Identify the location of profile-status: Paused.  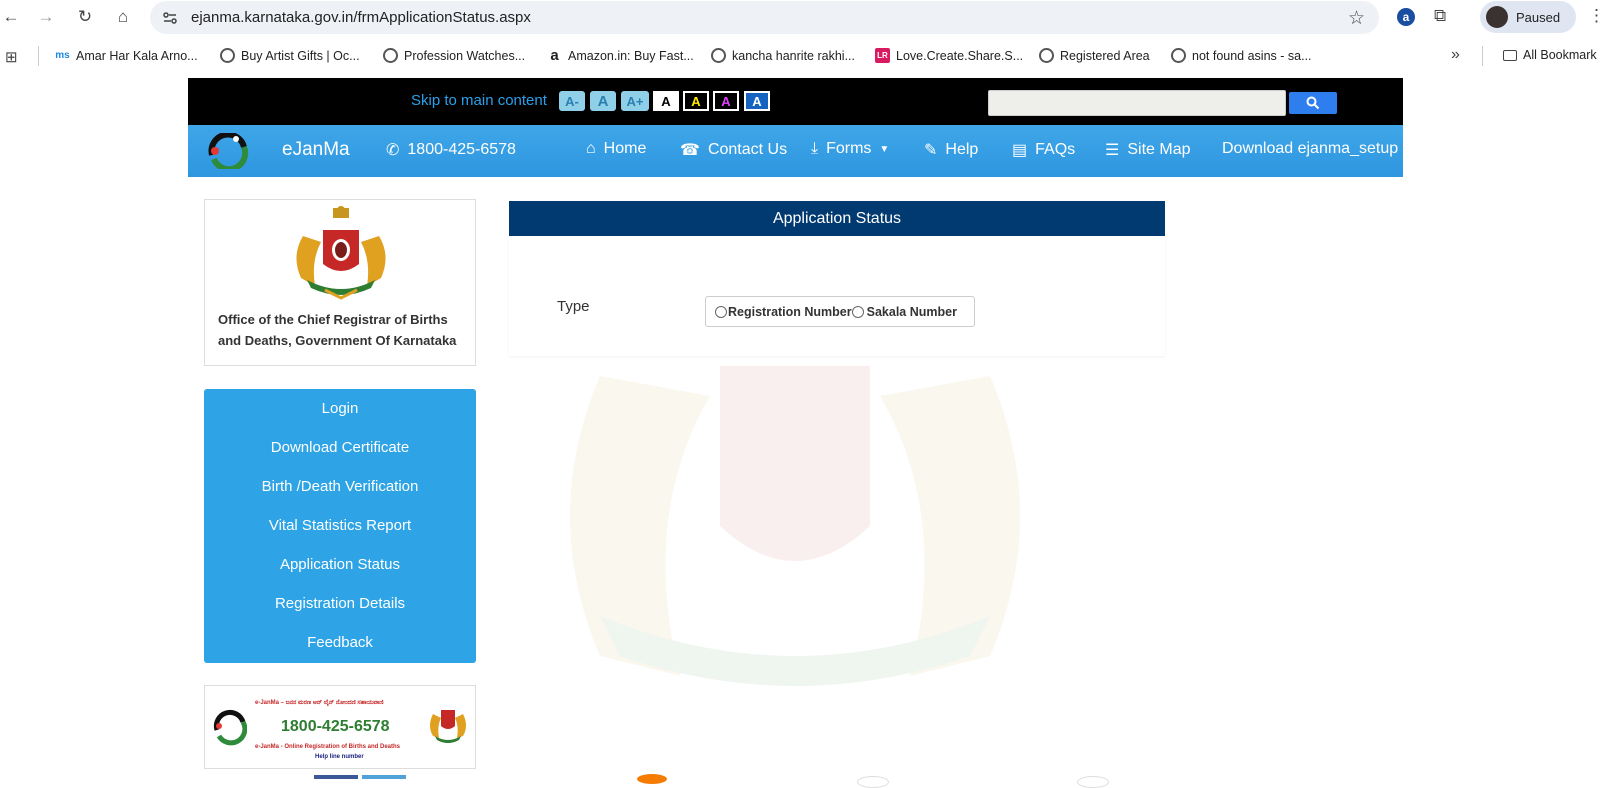
(1538, 17).